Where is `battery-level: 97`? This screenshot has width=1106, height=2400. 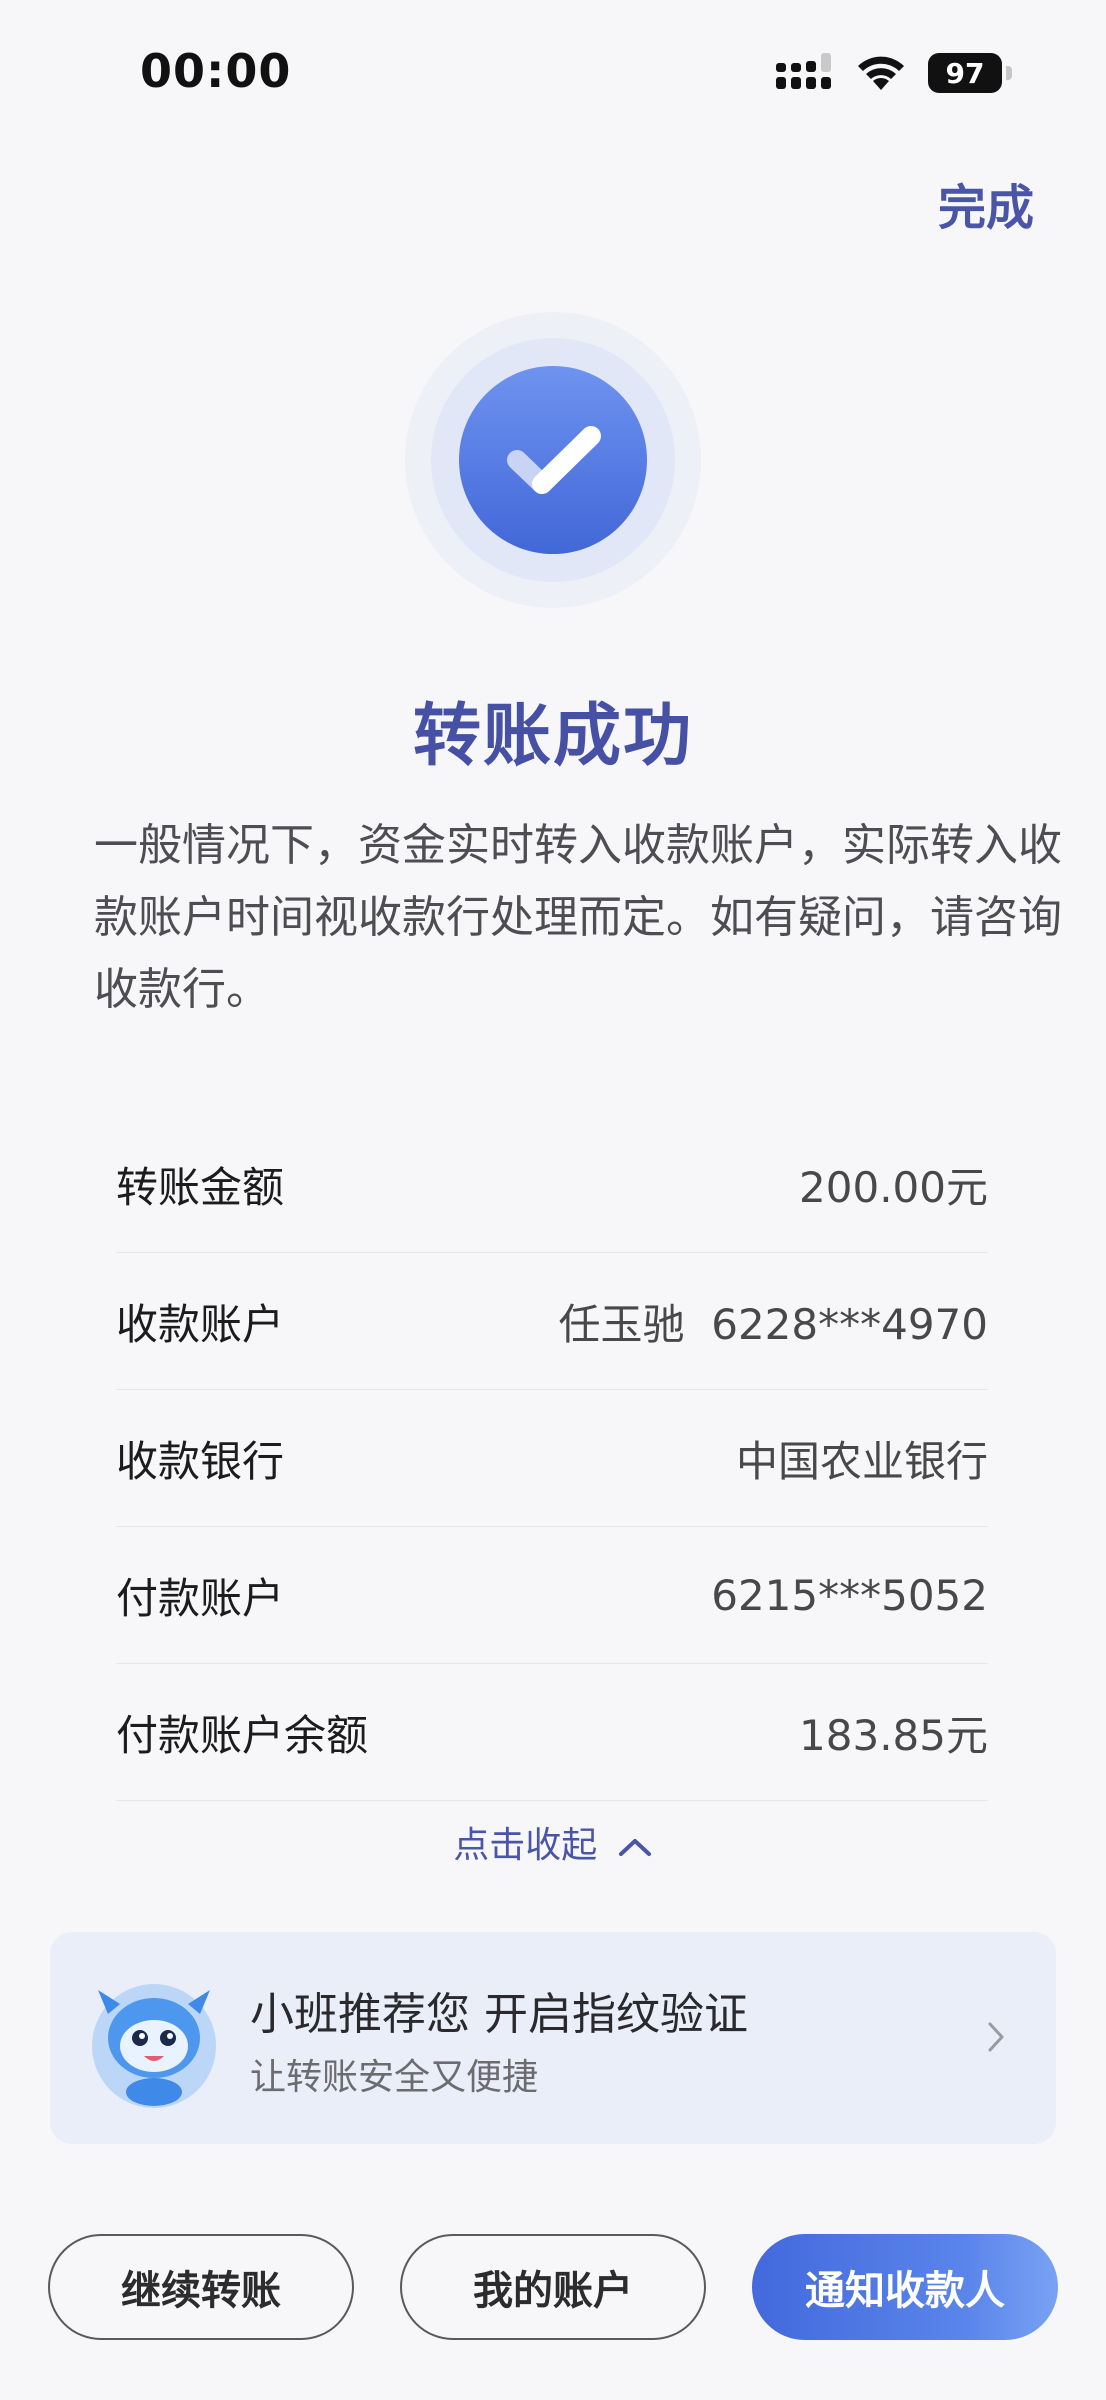
battery-level: 97 is located at coordinates (965, 73).